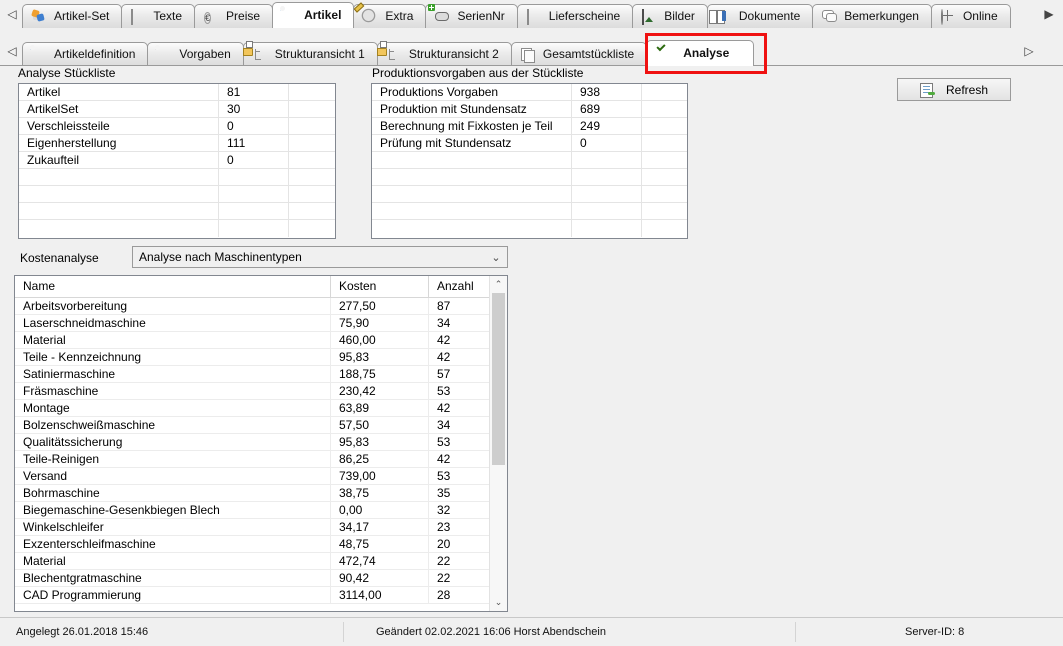 Image resolution: width=1063 pixels, height=646 pixels. What do you see at coordinates (165, 55) in the screenshot?
I see `gear-grey-icon` at bounding box center [165, 55].